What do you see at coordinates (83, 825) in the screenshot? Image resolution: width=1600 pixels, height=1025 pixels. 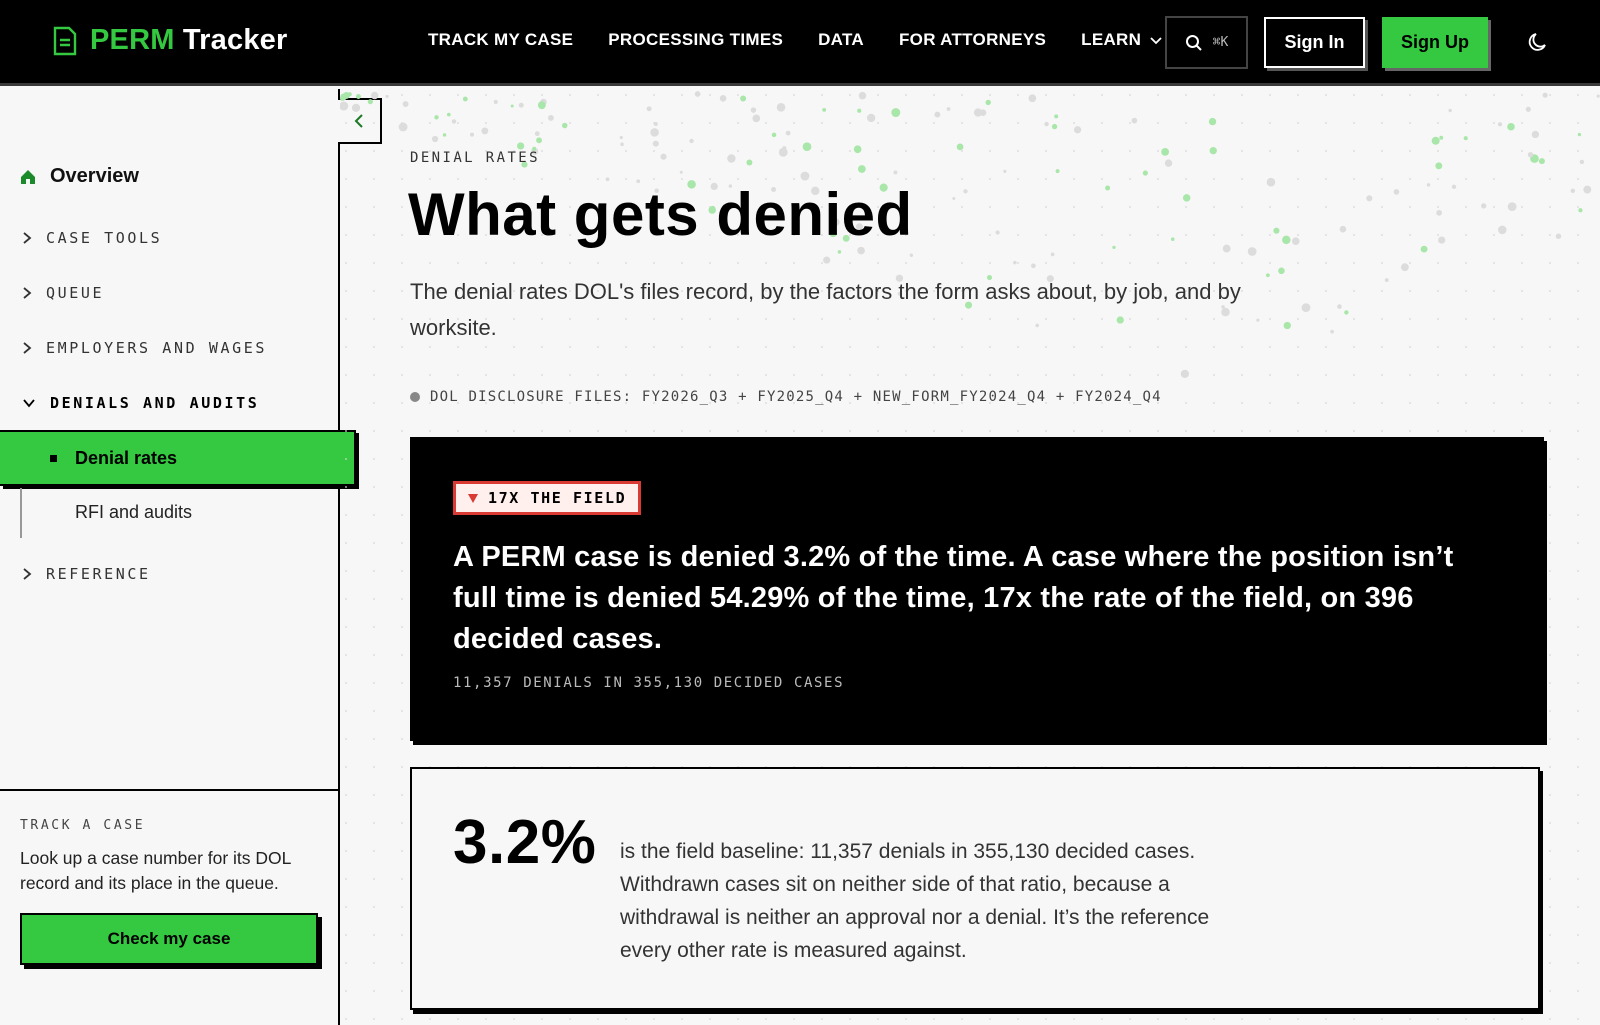 I see `track-case-label: TRACK A CASE` at bounding box center [83, 825].